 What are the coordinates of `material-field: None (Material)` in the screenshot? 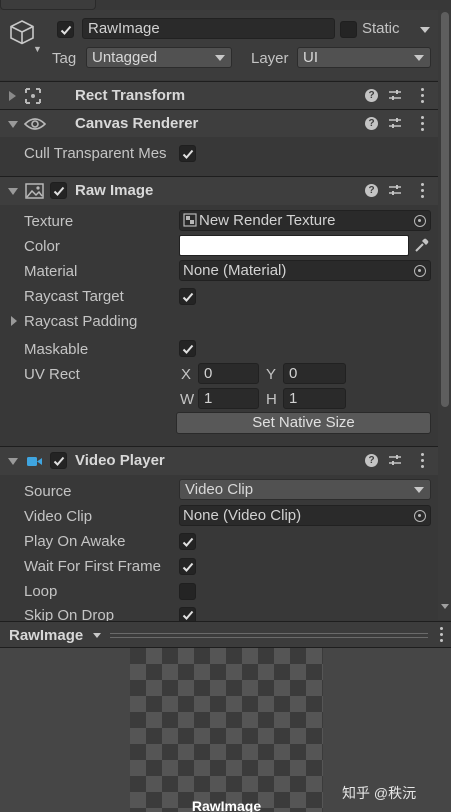 It's located at (305, 270).